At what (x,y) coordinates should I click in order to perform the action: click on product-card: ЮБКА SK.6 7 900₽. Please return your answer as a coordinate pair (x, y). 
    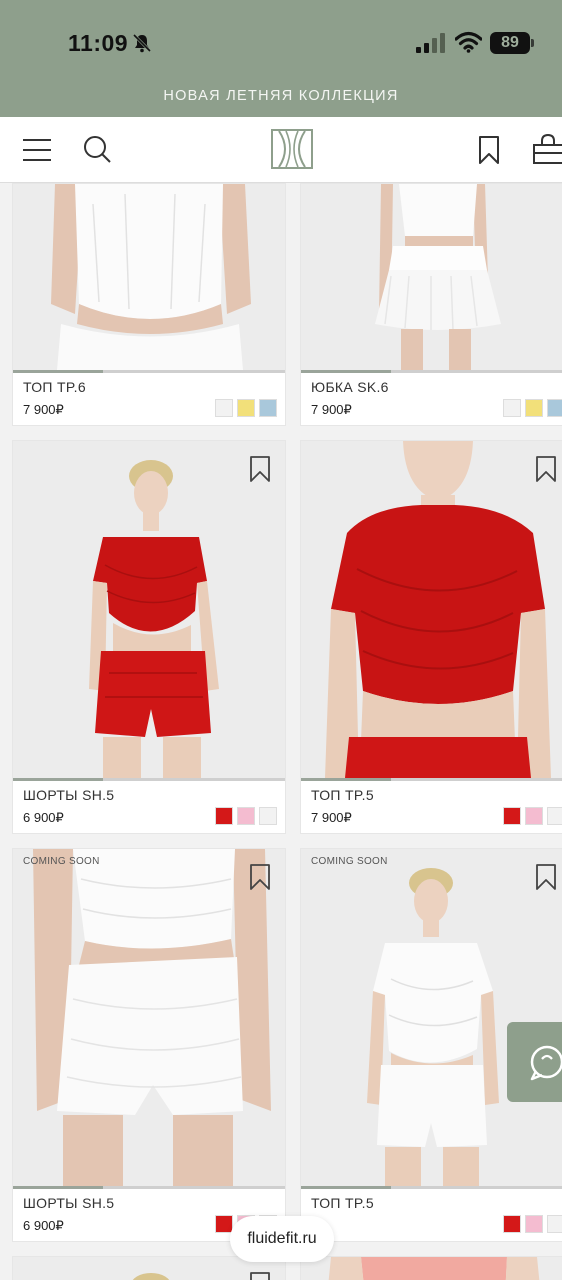
    Looking at the image, I should click on (431, 304).